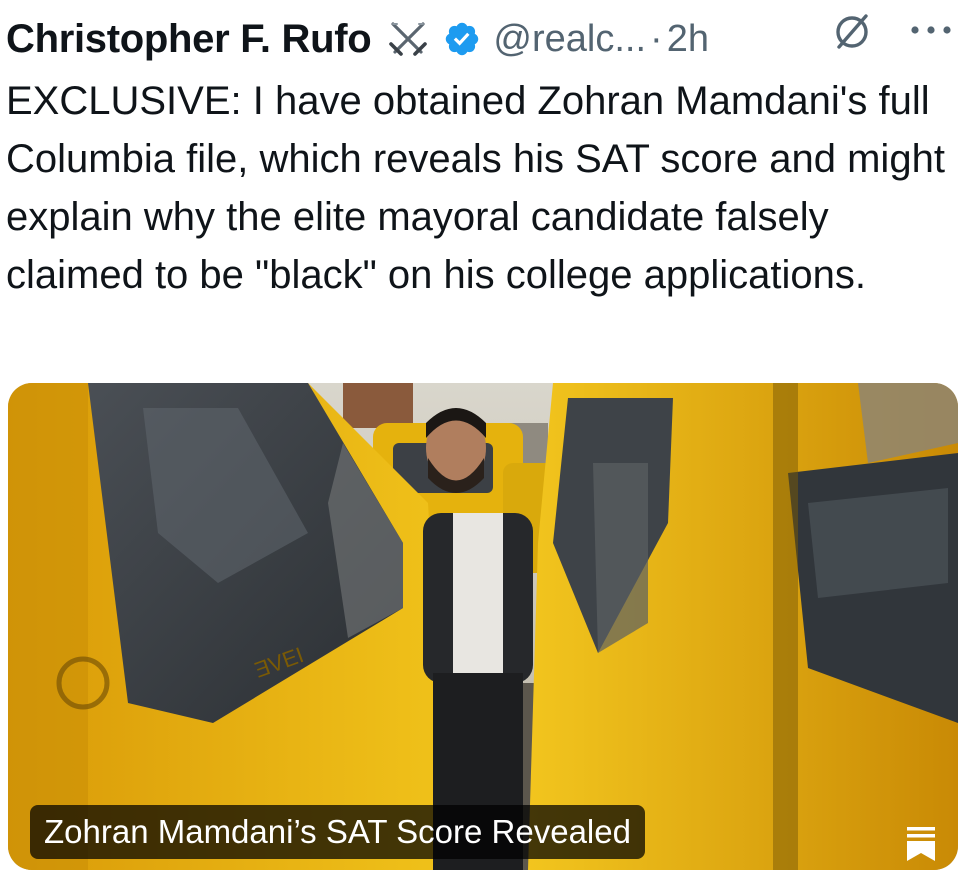 This screenshot has width=958, height=870. I want to click on tweet-header: Christopher F. Rufo @realc... · 2h, so click(481, 39).